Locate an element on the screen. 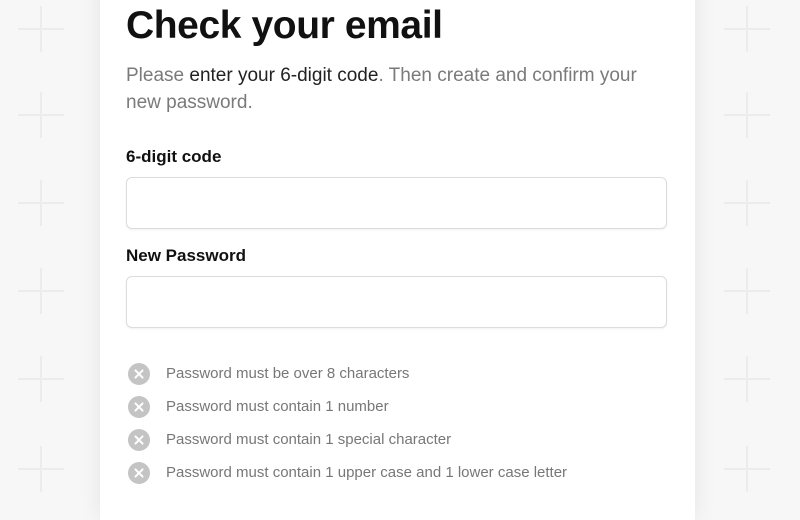  requirement-min-length: Password must be over 8 characters is located at coordinates (347, 373).